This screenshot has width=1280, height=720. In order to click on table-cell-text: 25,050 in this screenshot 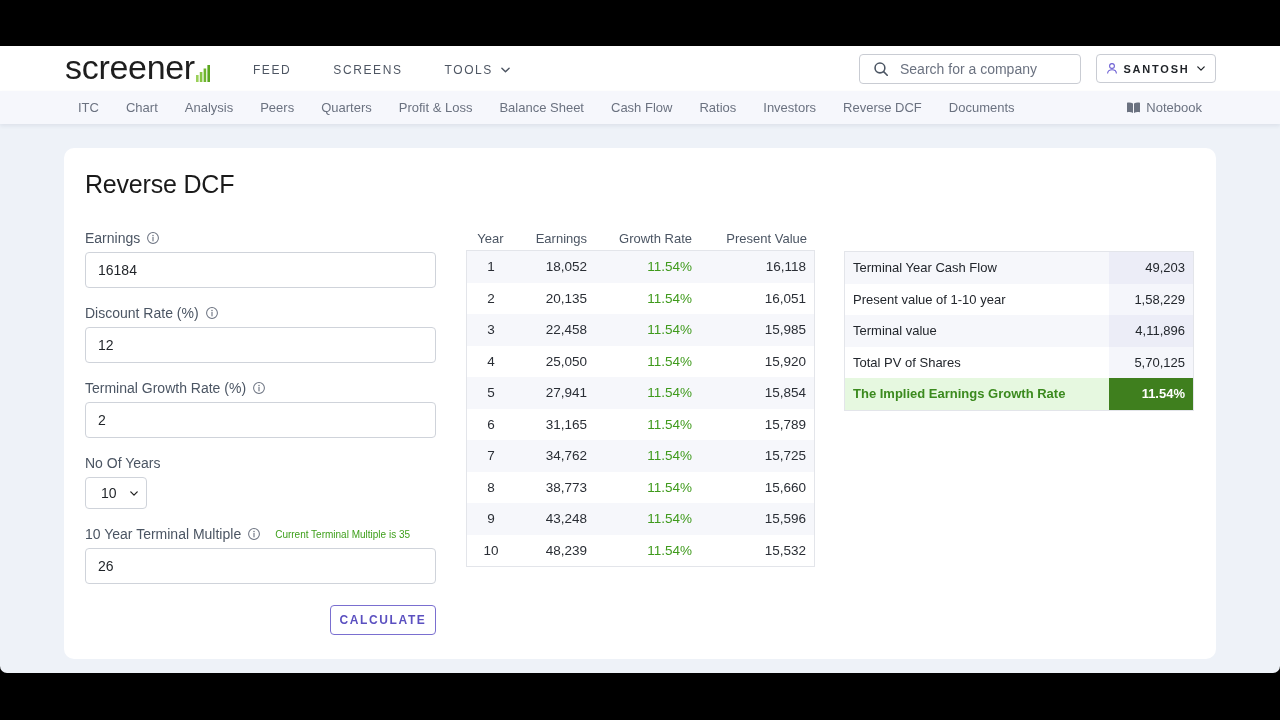, I will do `click(566, 361)`.